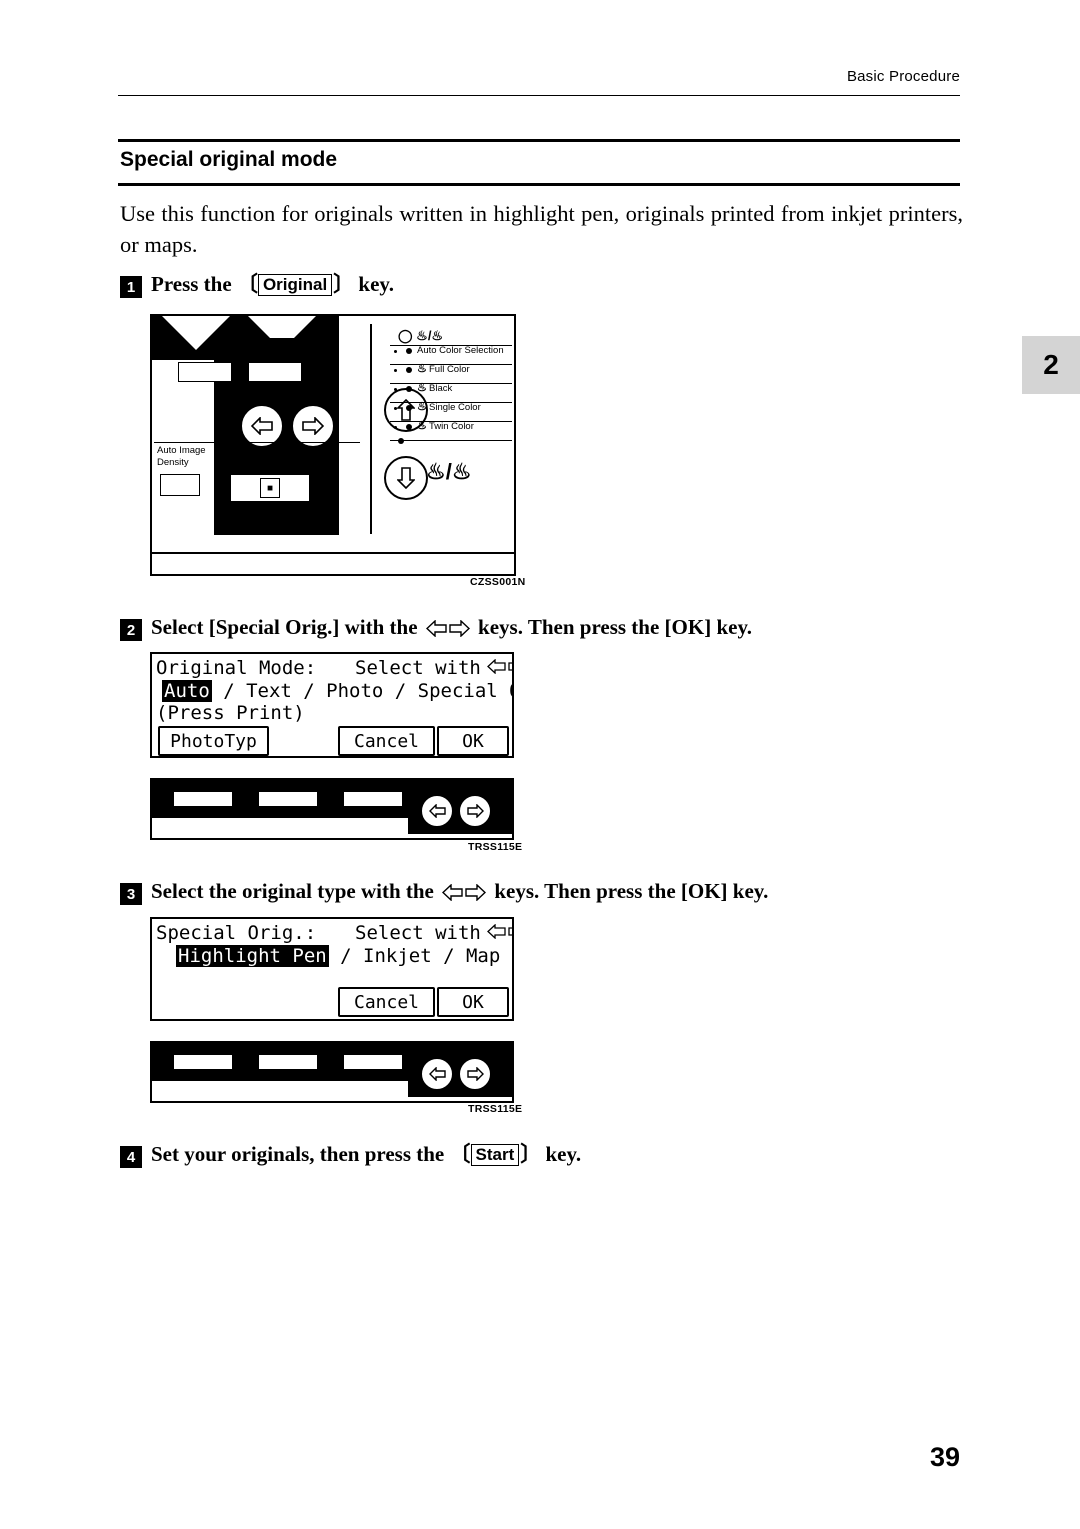 The width and height of the screenshot is (1080, 1529). Describe the element at coordinates (449, 471) in the screenshot. I see `fig1-icon-color-pair: ♨/♨` at that location.